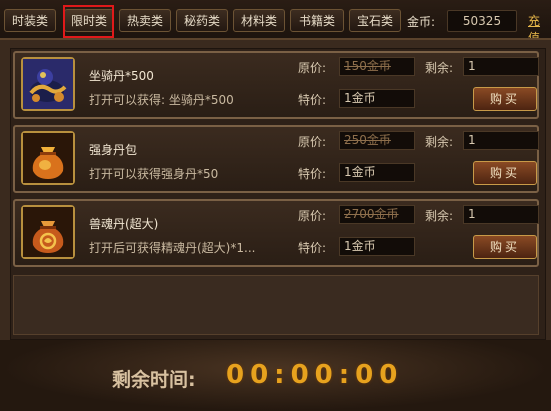  I want to click on item-description: 打开可以获得强身丹*50, so click(154, 174).